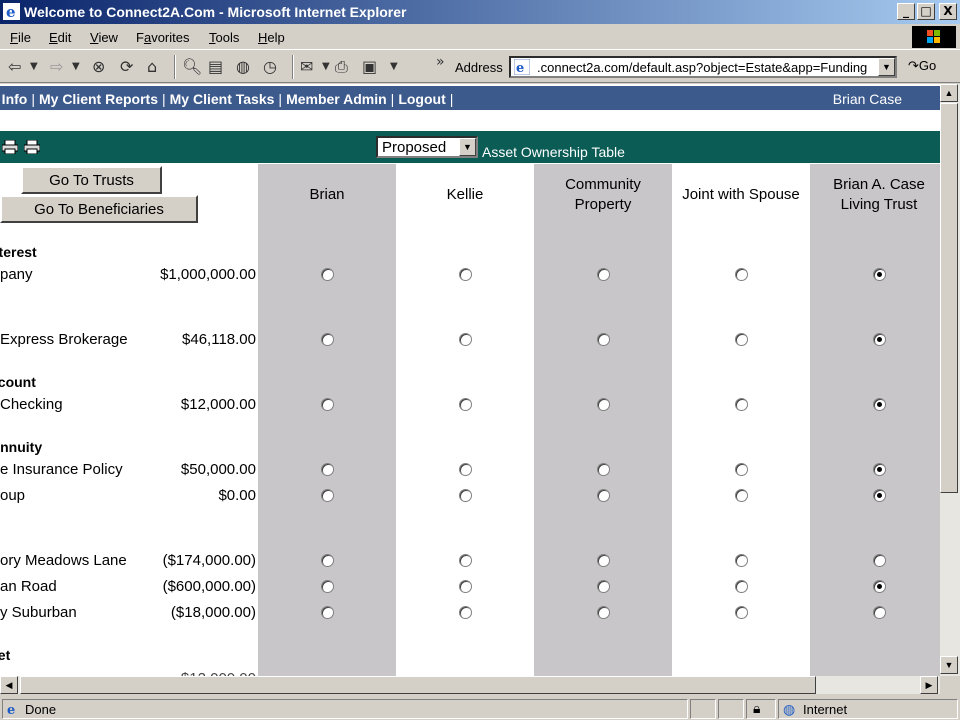 The image size is (960, 720). Describe the element at coordinates (922, 66) in the screenshot. I see `go-button: ↷Go` at that location.